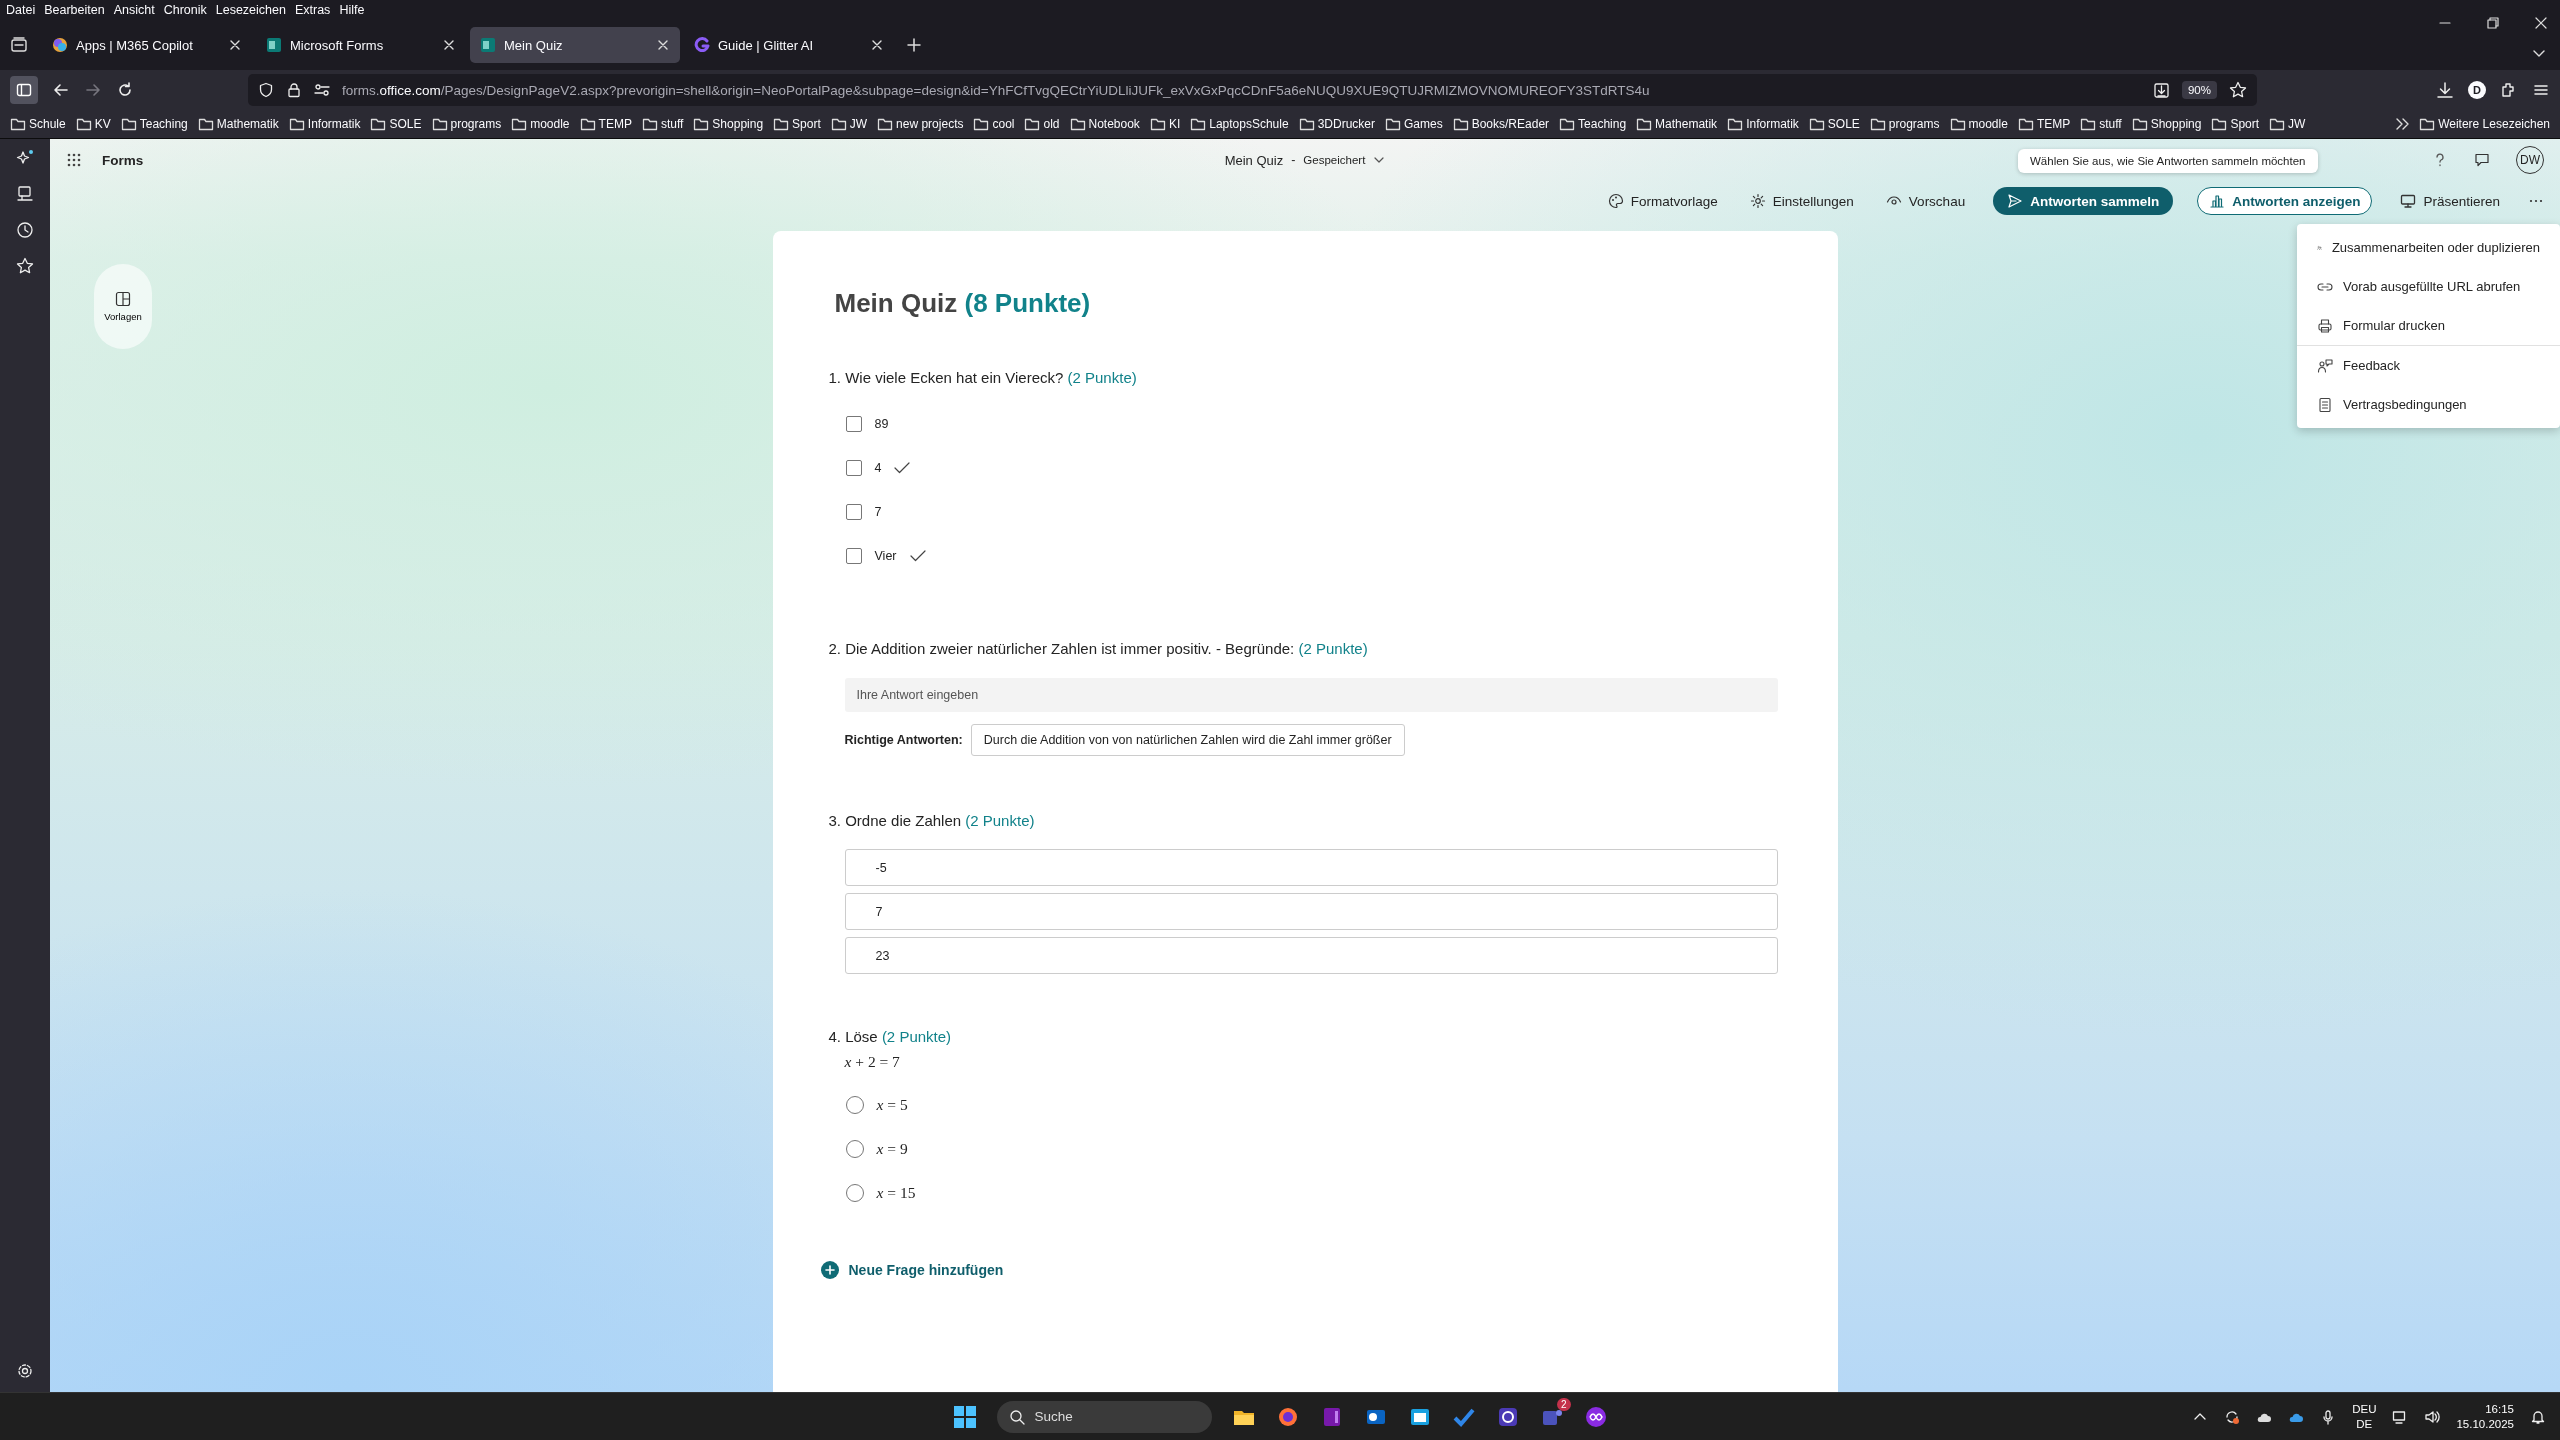  I want to click on permissions-icon, so click(322, 90).